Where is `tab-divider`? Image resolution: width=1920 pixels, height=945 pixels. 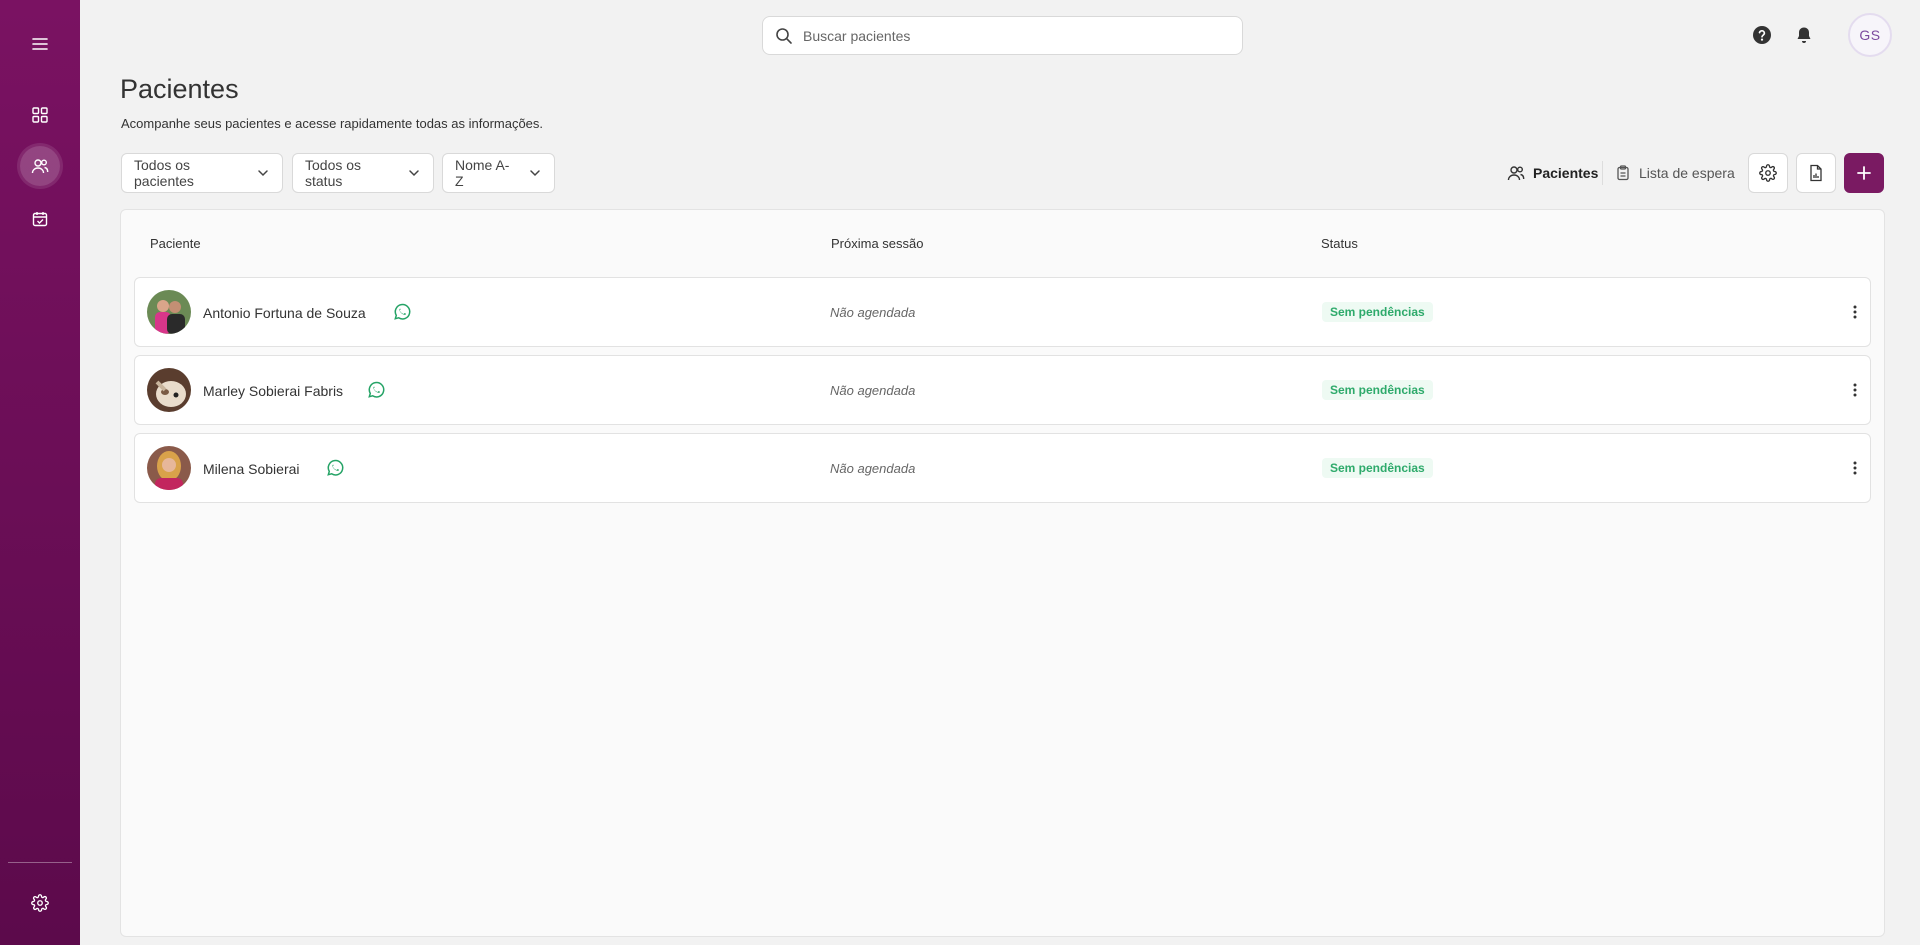
tab-divider is located at coordinates (1602, 173).